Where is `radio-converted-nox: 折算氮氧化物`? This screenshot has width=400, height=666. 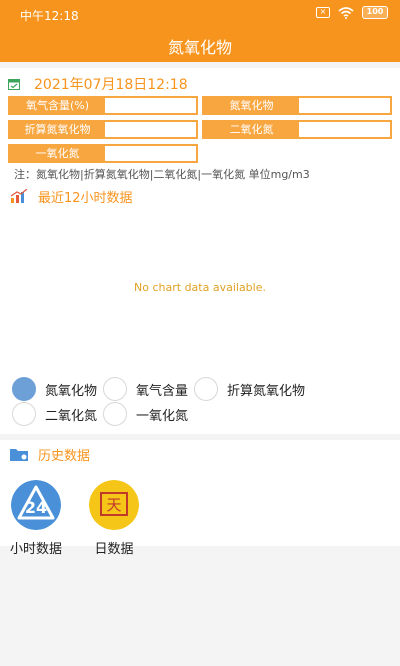
radio-converted-nox: 折算氮氧化物 is located at coordinates (249, 389).